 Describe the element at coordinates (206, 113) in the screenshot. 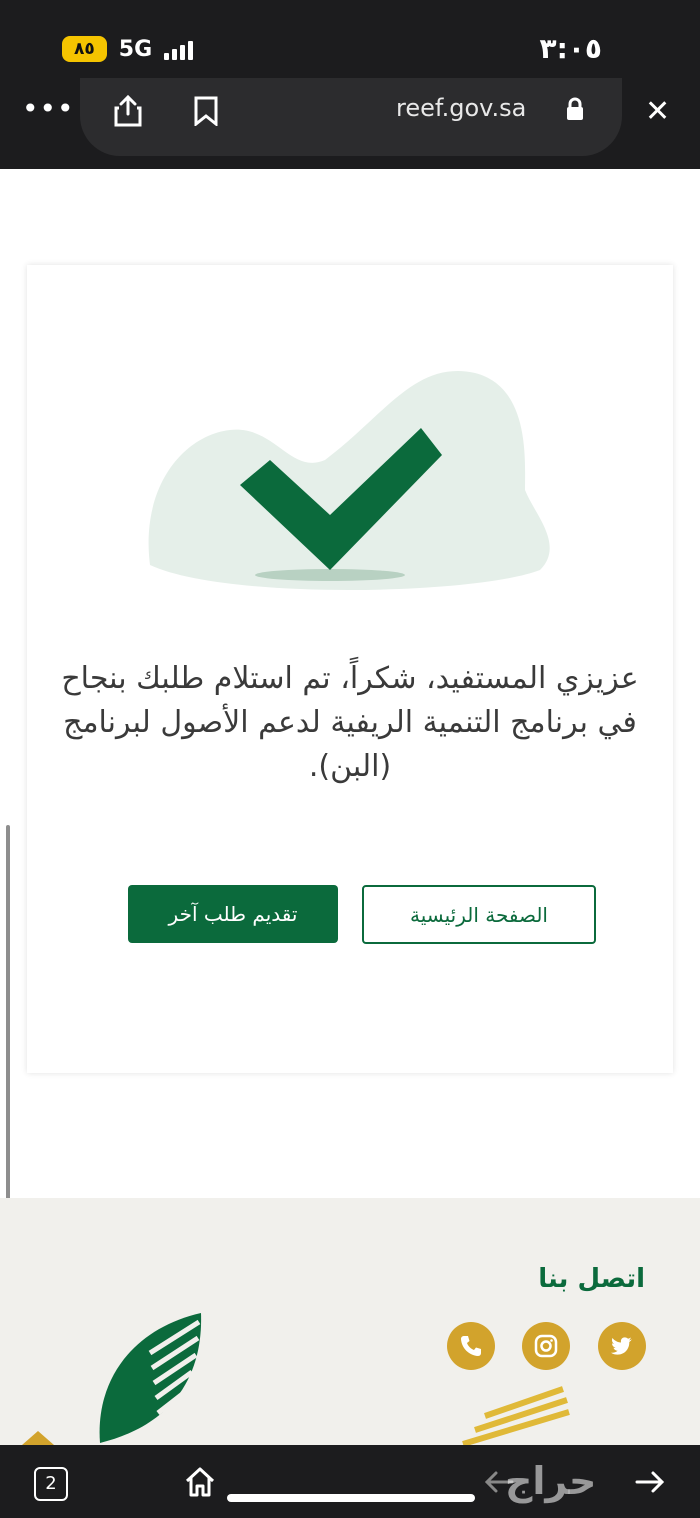

I see `bookmark-icon` at that location.